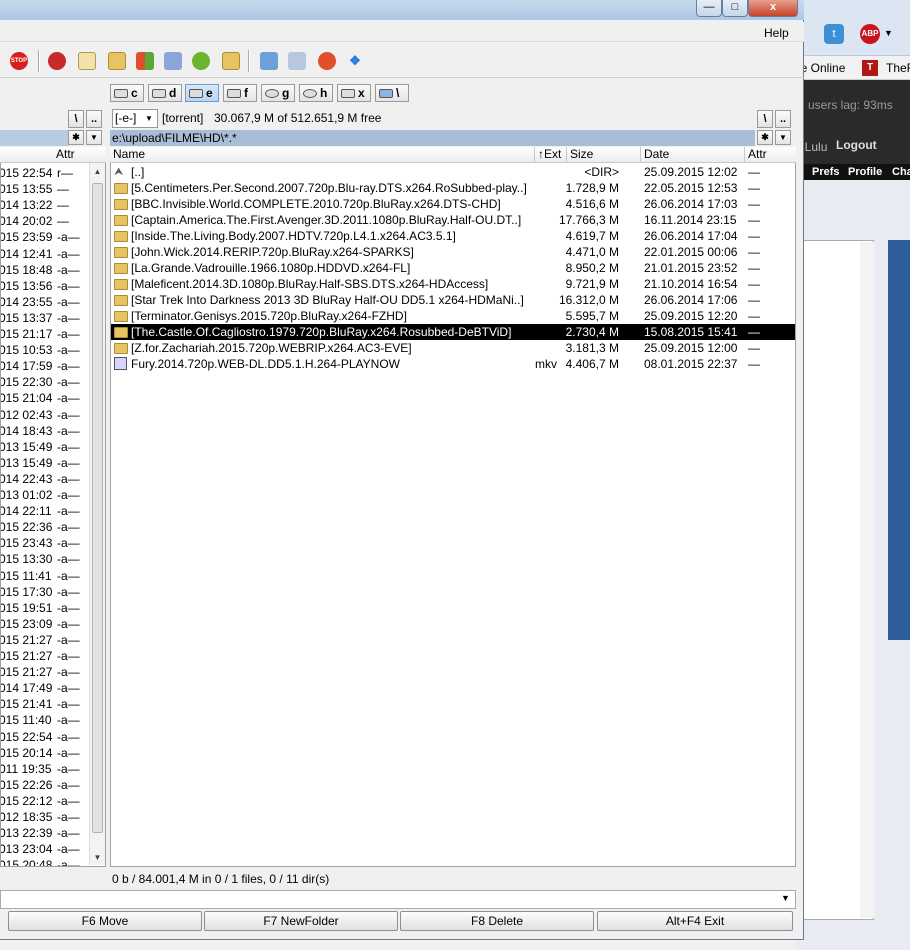 The image size is (910, 950). What do you see at coordinates (834, 34) in the screenshot?
I see `twitter-icon: t` at bounding box center [834, 34].